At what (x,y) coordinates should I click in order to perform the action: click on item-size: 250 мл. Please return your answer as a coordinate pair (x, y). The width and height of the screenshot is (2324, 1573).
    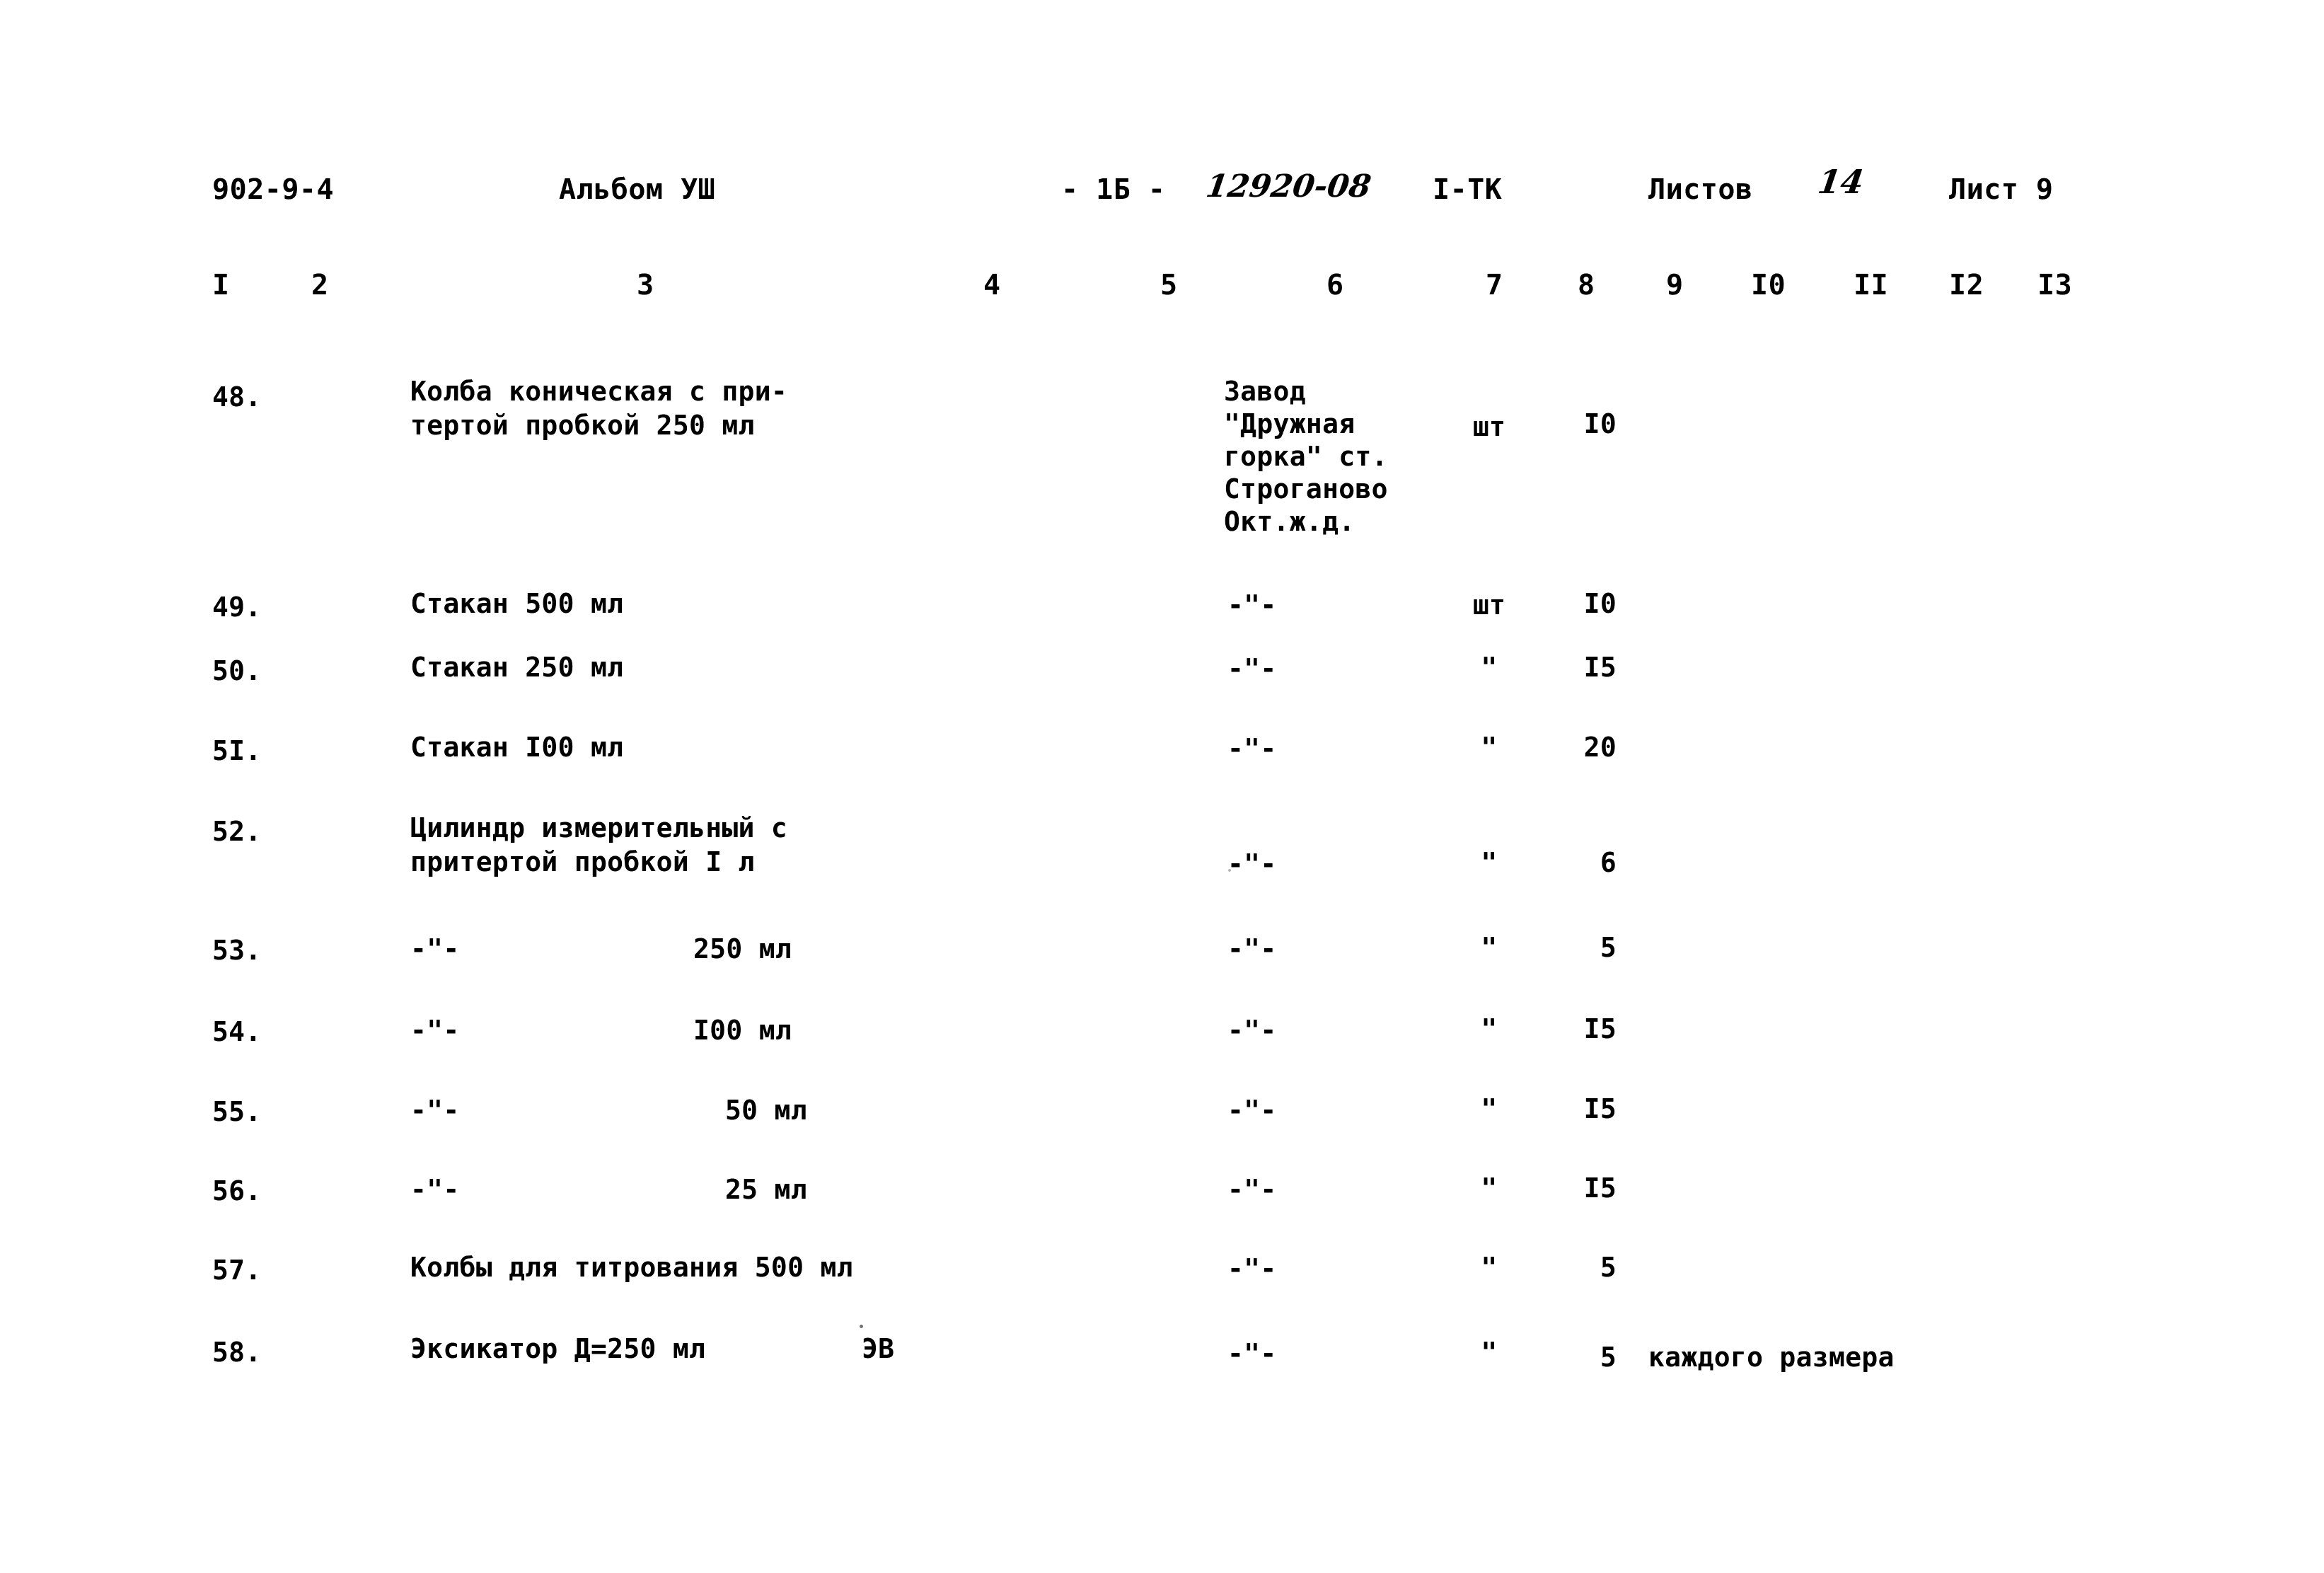
    Looking at the image, I should click on (743, 948).